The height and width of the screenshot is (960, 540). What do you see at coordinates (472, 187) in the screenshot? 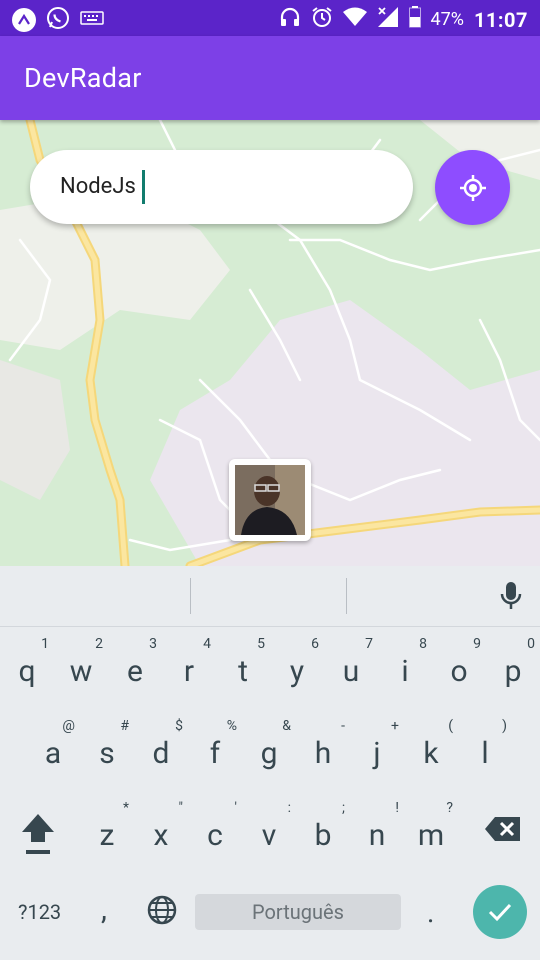
I see `locate-button` at bounding box center [472, 187].